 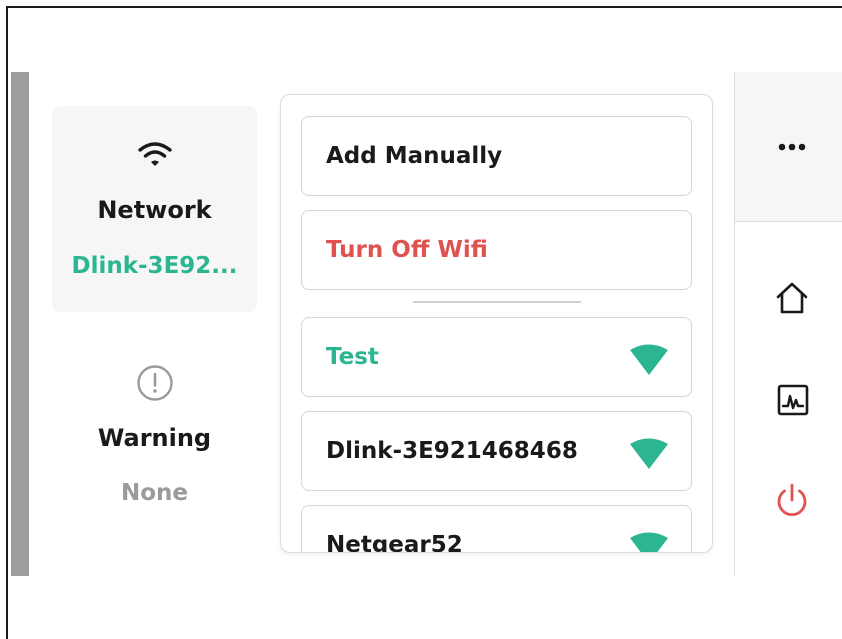 I want to click on wifi-icon, so click(x=155, y=154).